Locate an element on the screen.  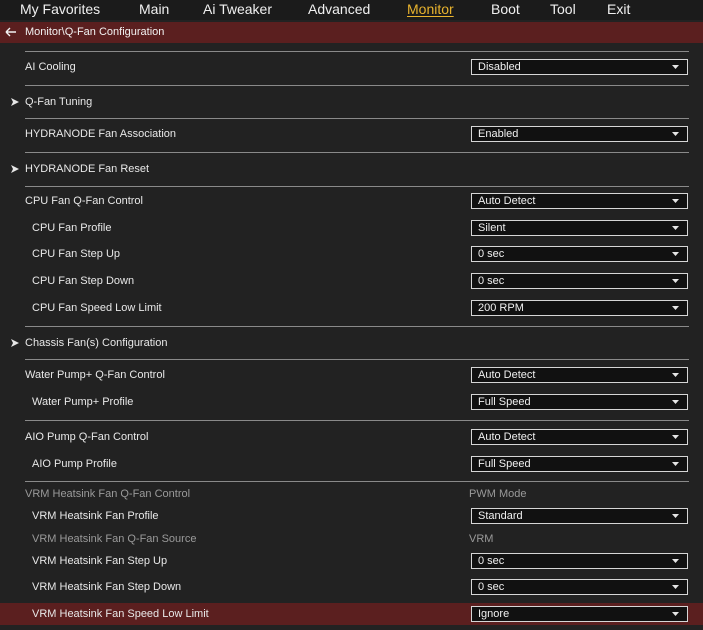
setting-vrm-heatsink-fan-step-up: VRM Heatsink Fan Step Up 0 sec is located at coordinates (351, 561).